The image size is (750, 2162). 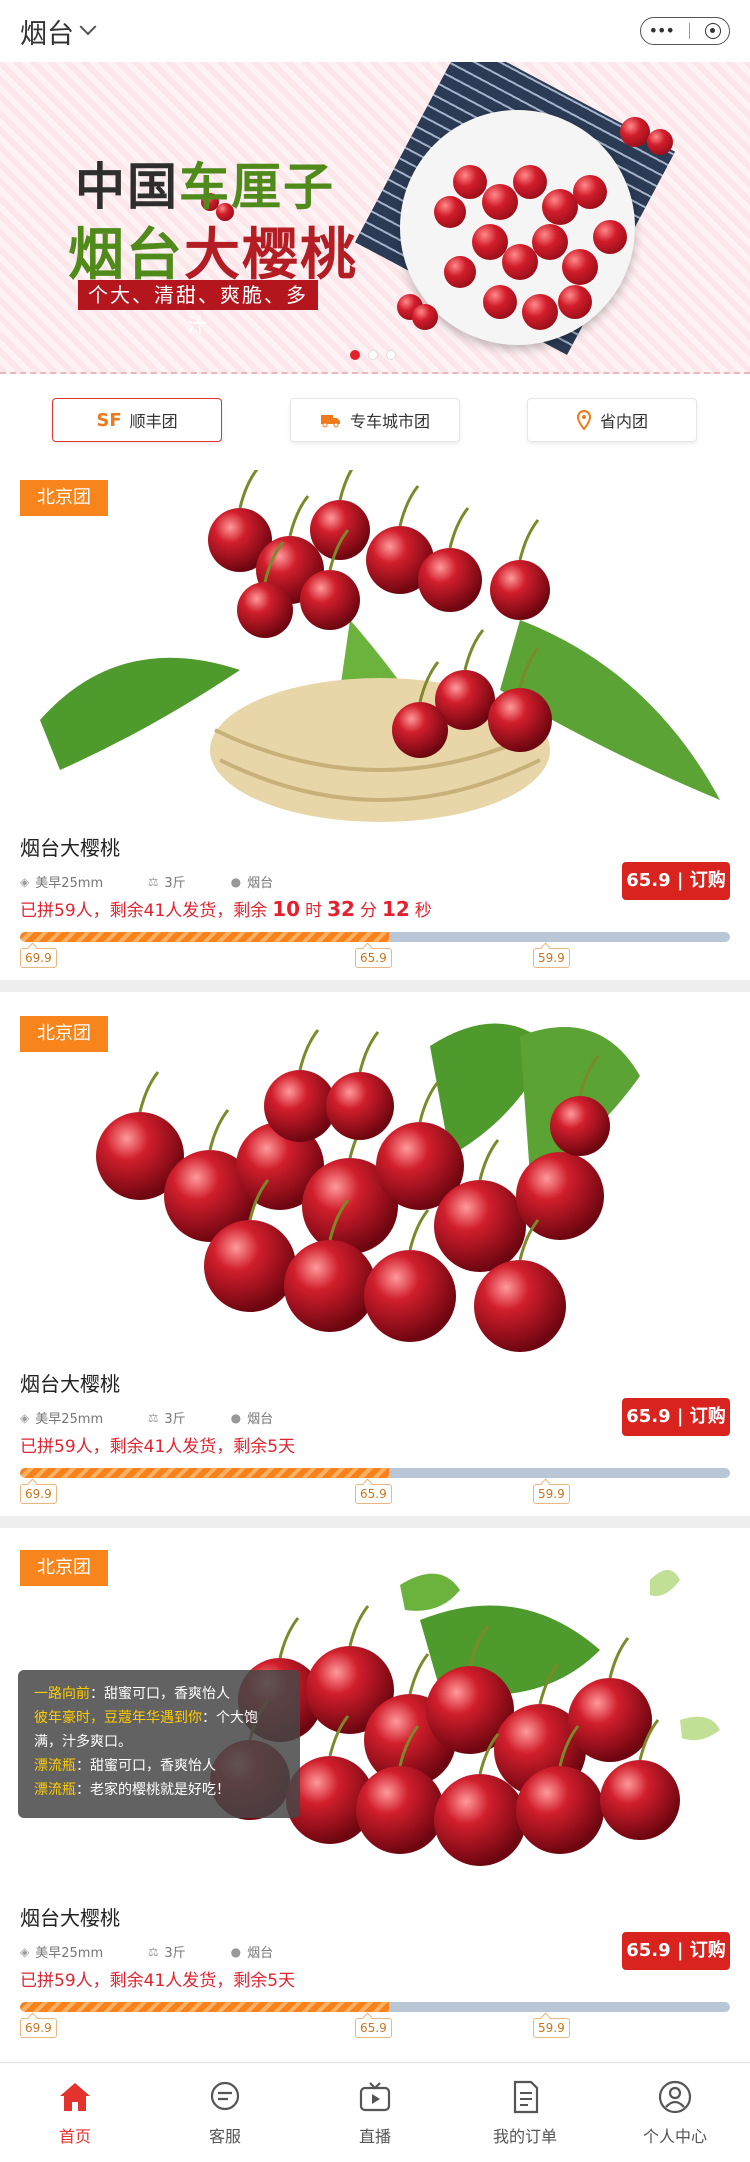 I want to click on tab-province: 省内团, so click(x=612, y=420).